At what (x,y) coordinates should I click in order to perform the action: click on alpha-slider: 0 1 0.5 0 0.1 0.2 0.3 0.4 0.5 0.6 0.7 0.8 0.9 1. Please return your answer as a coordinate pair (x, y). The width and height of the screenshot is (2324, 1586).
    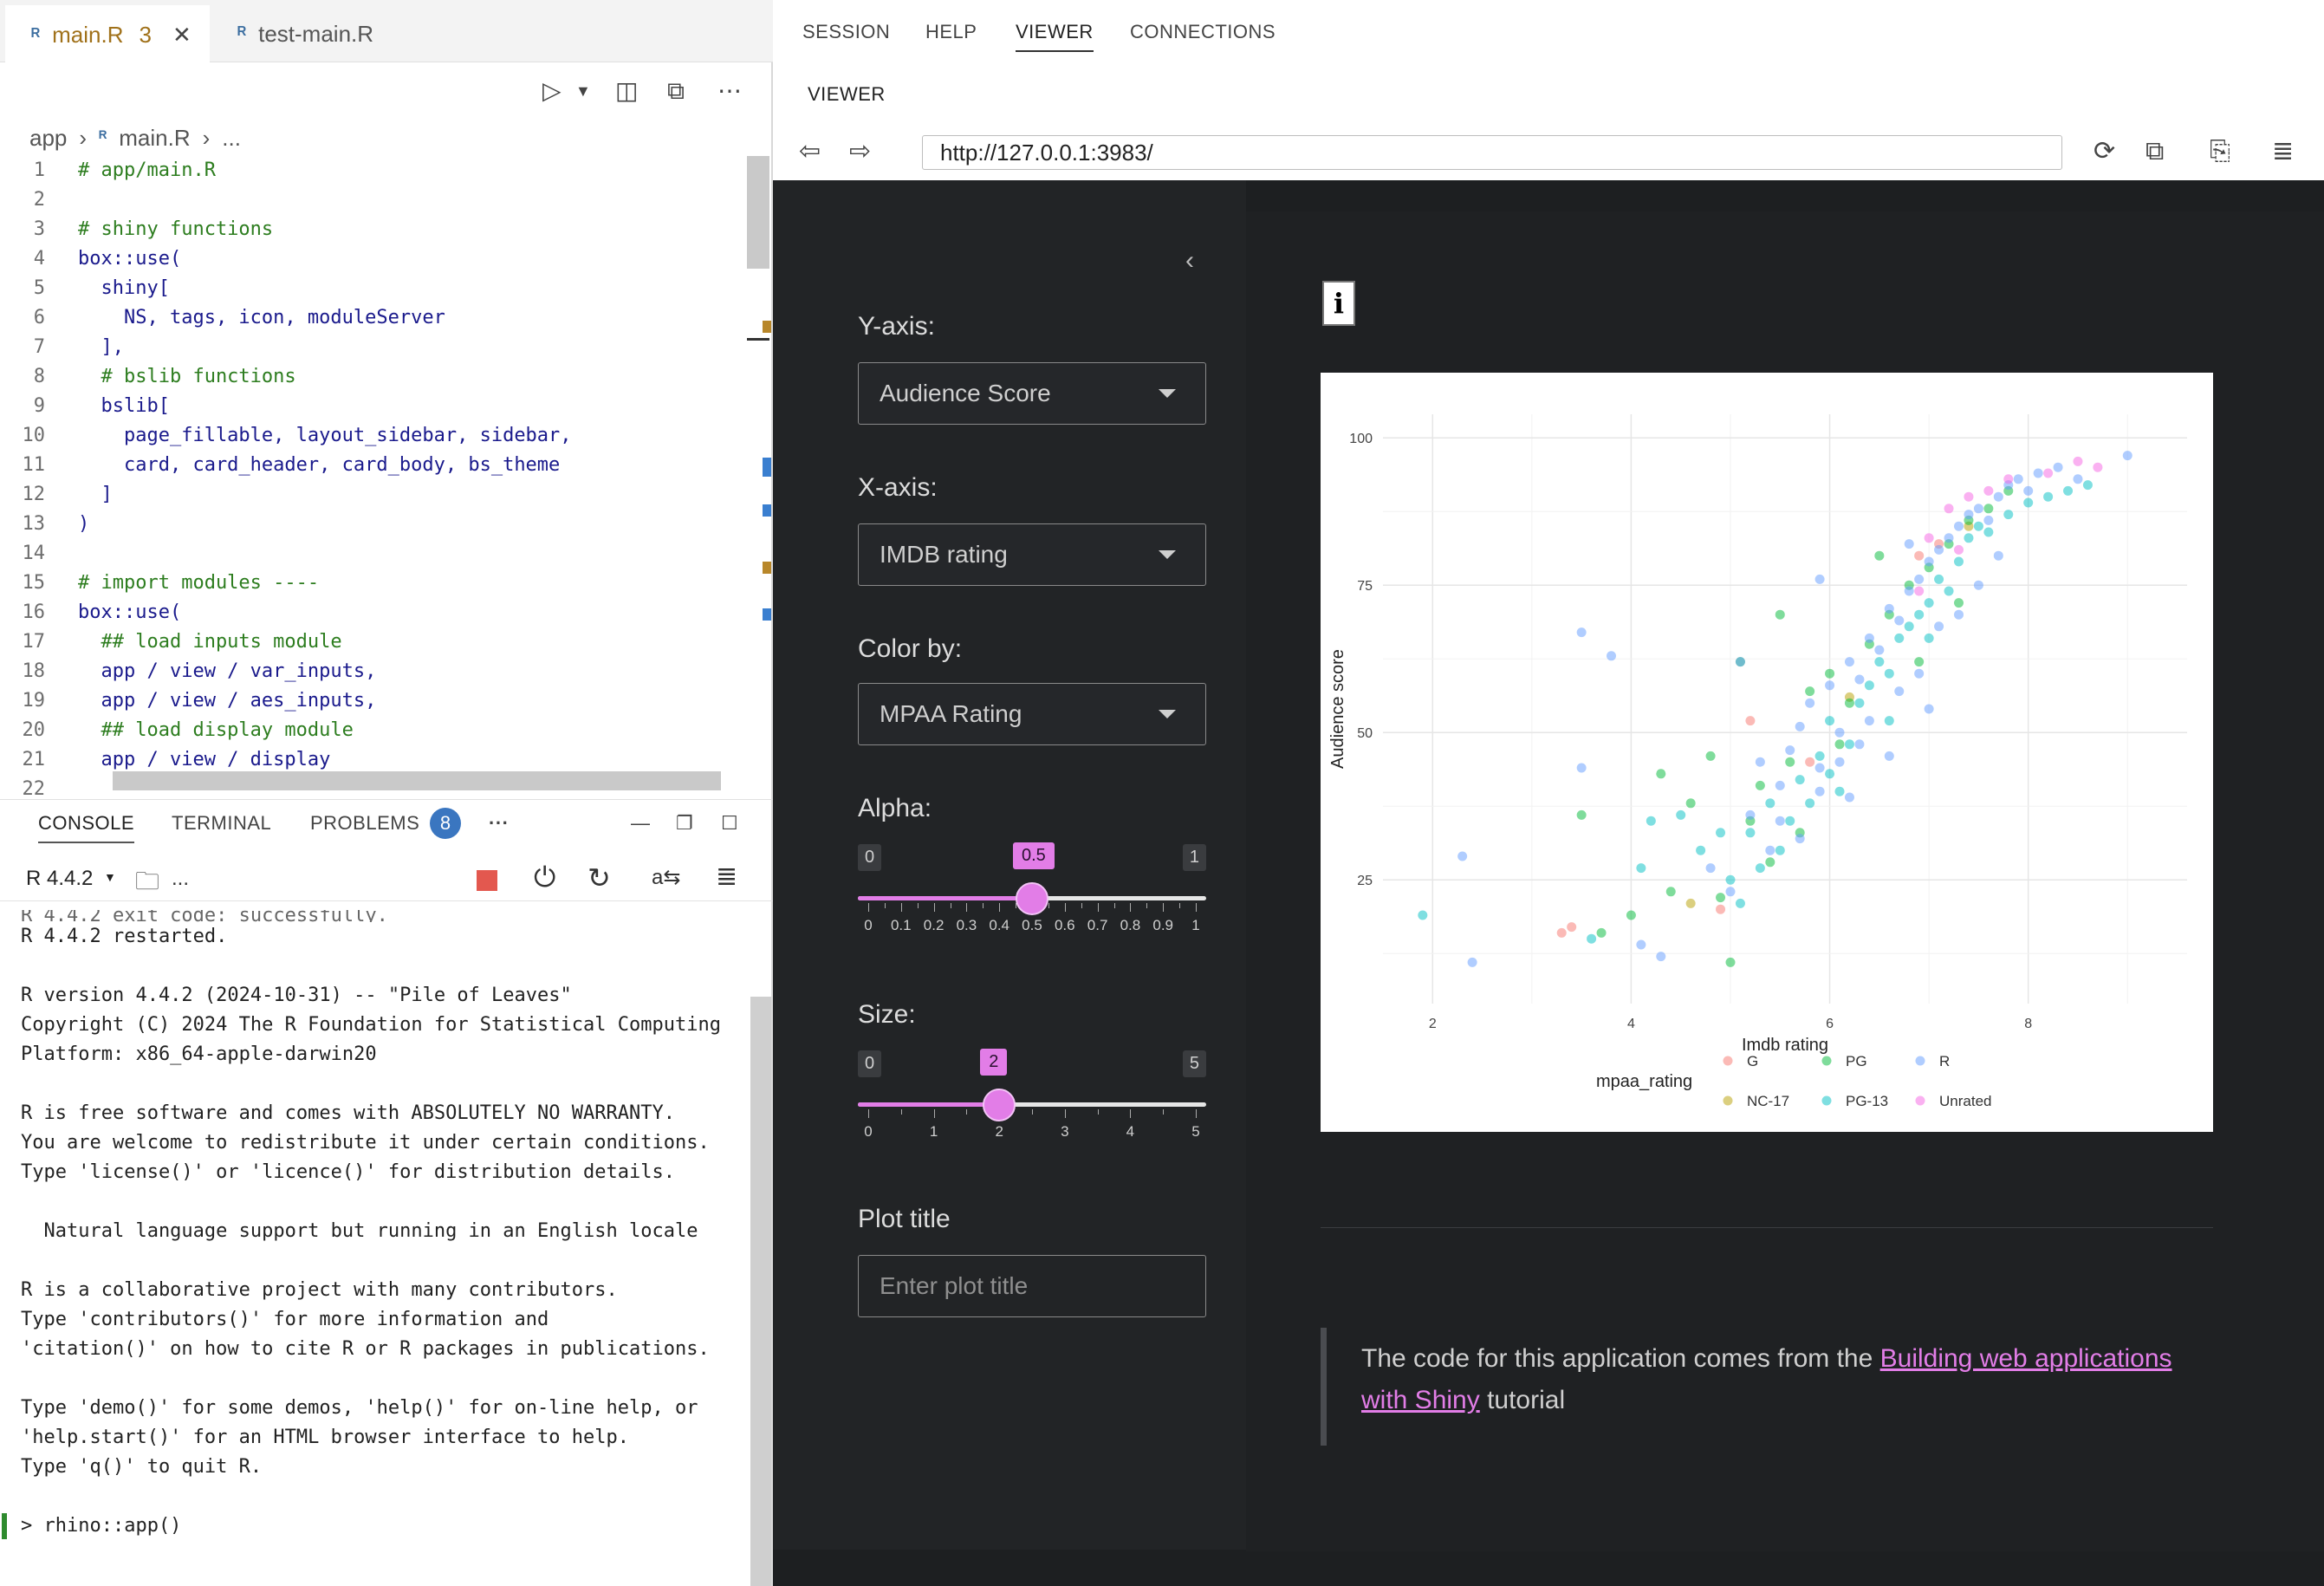
    Looking at the image, I should click on (1032, 890).